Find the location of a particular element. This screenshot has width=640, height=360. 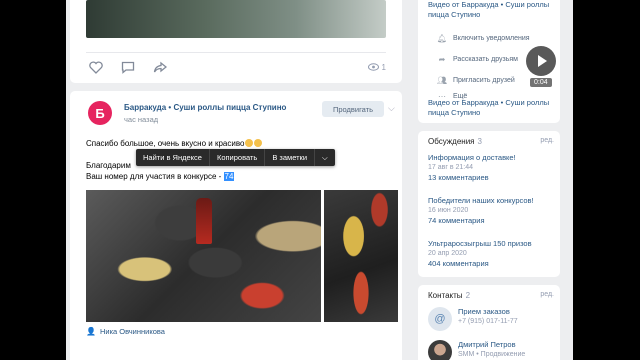

contacts-edit-link: ред. is located at coordinates (547, 294).